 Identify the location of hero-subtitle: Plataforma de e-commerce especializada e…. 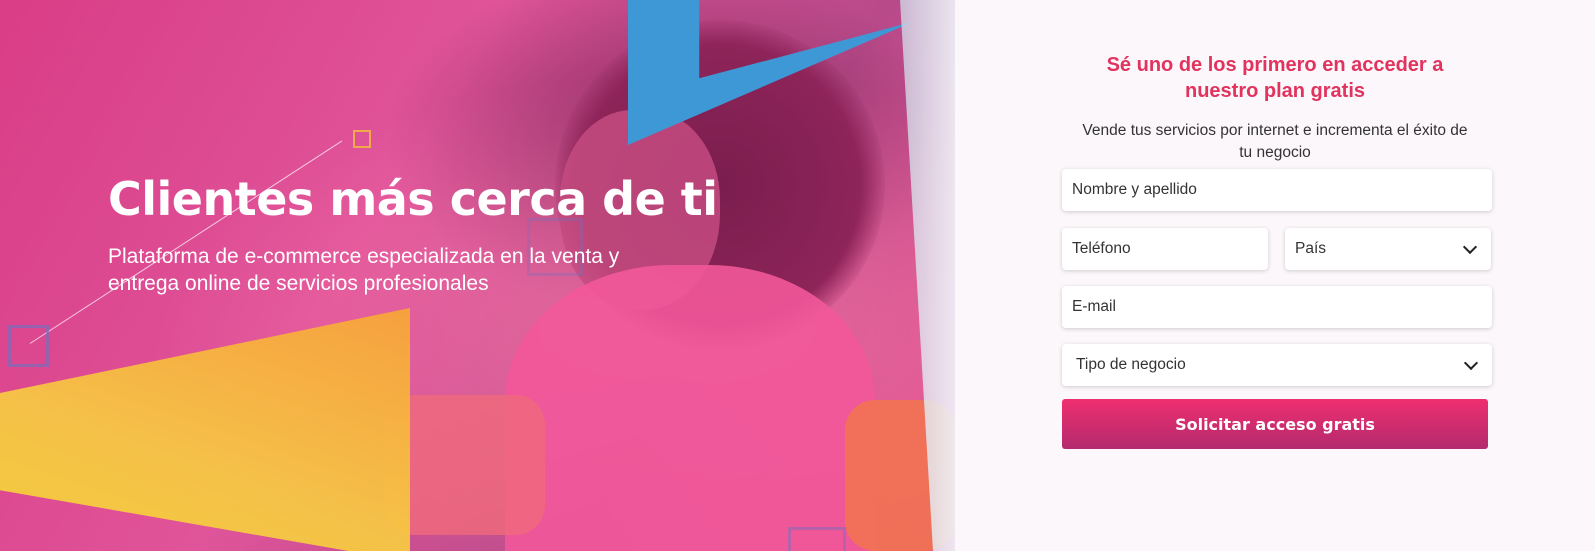
(364, 270).